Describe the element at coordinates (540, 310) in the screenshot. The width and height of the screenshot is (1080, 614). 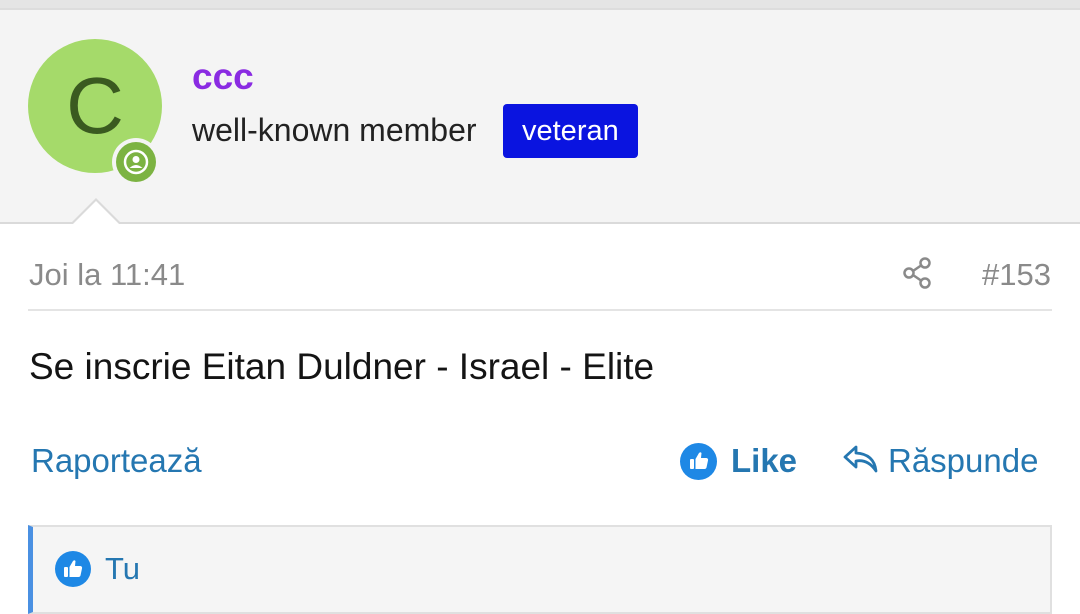
I see `divider` at that location.